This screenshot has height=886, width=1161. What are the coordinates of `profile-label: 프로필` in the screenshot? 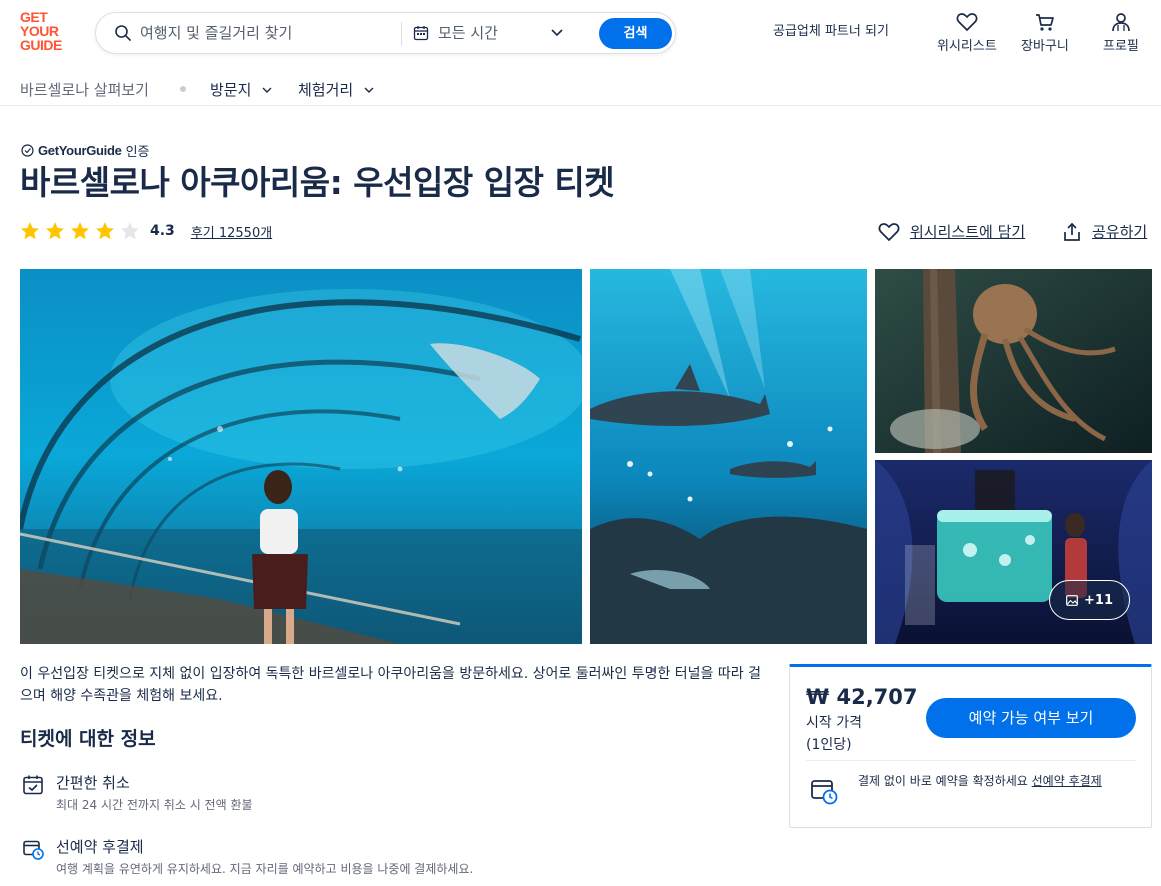 It's located at (1121, 46).